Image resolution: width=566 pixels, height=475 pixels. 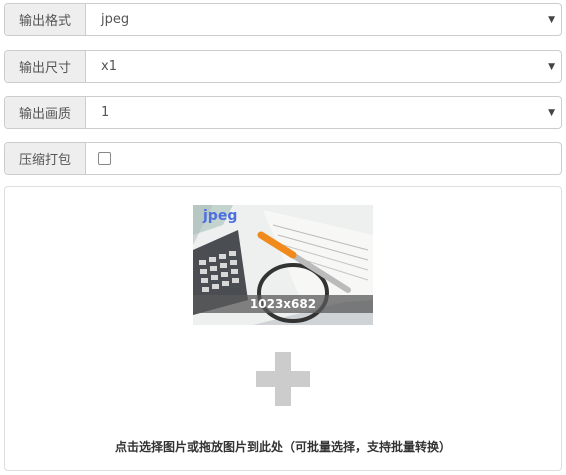 What do you see at coordinates (323, 158) in the screenshot?
I see `compress-field` at bounding box center [323, 158].